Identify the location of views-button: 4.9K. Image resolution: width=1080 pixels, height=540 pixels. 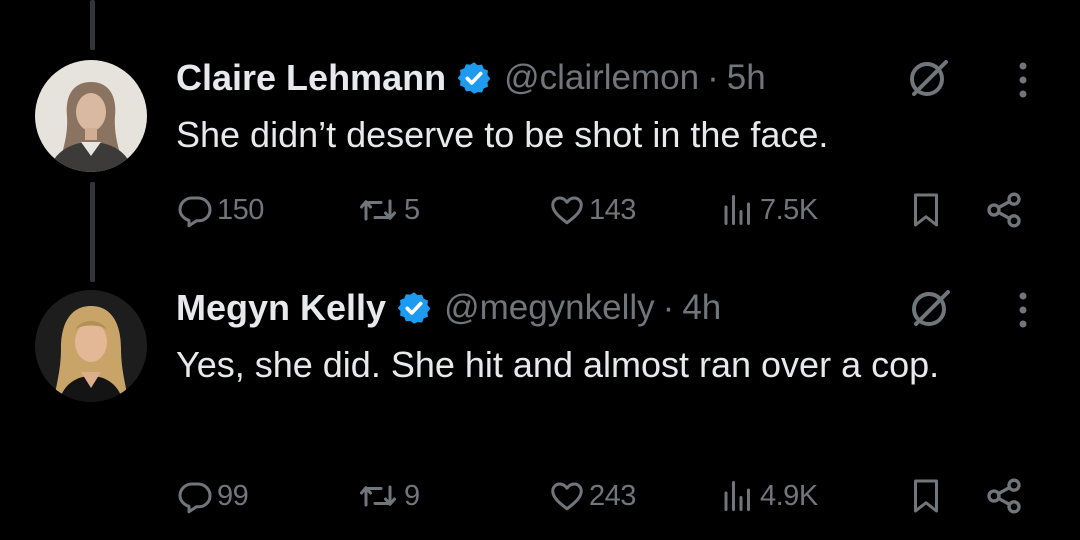
(769, 496).